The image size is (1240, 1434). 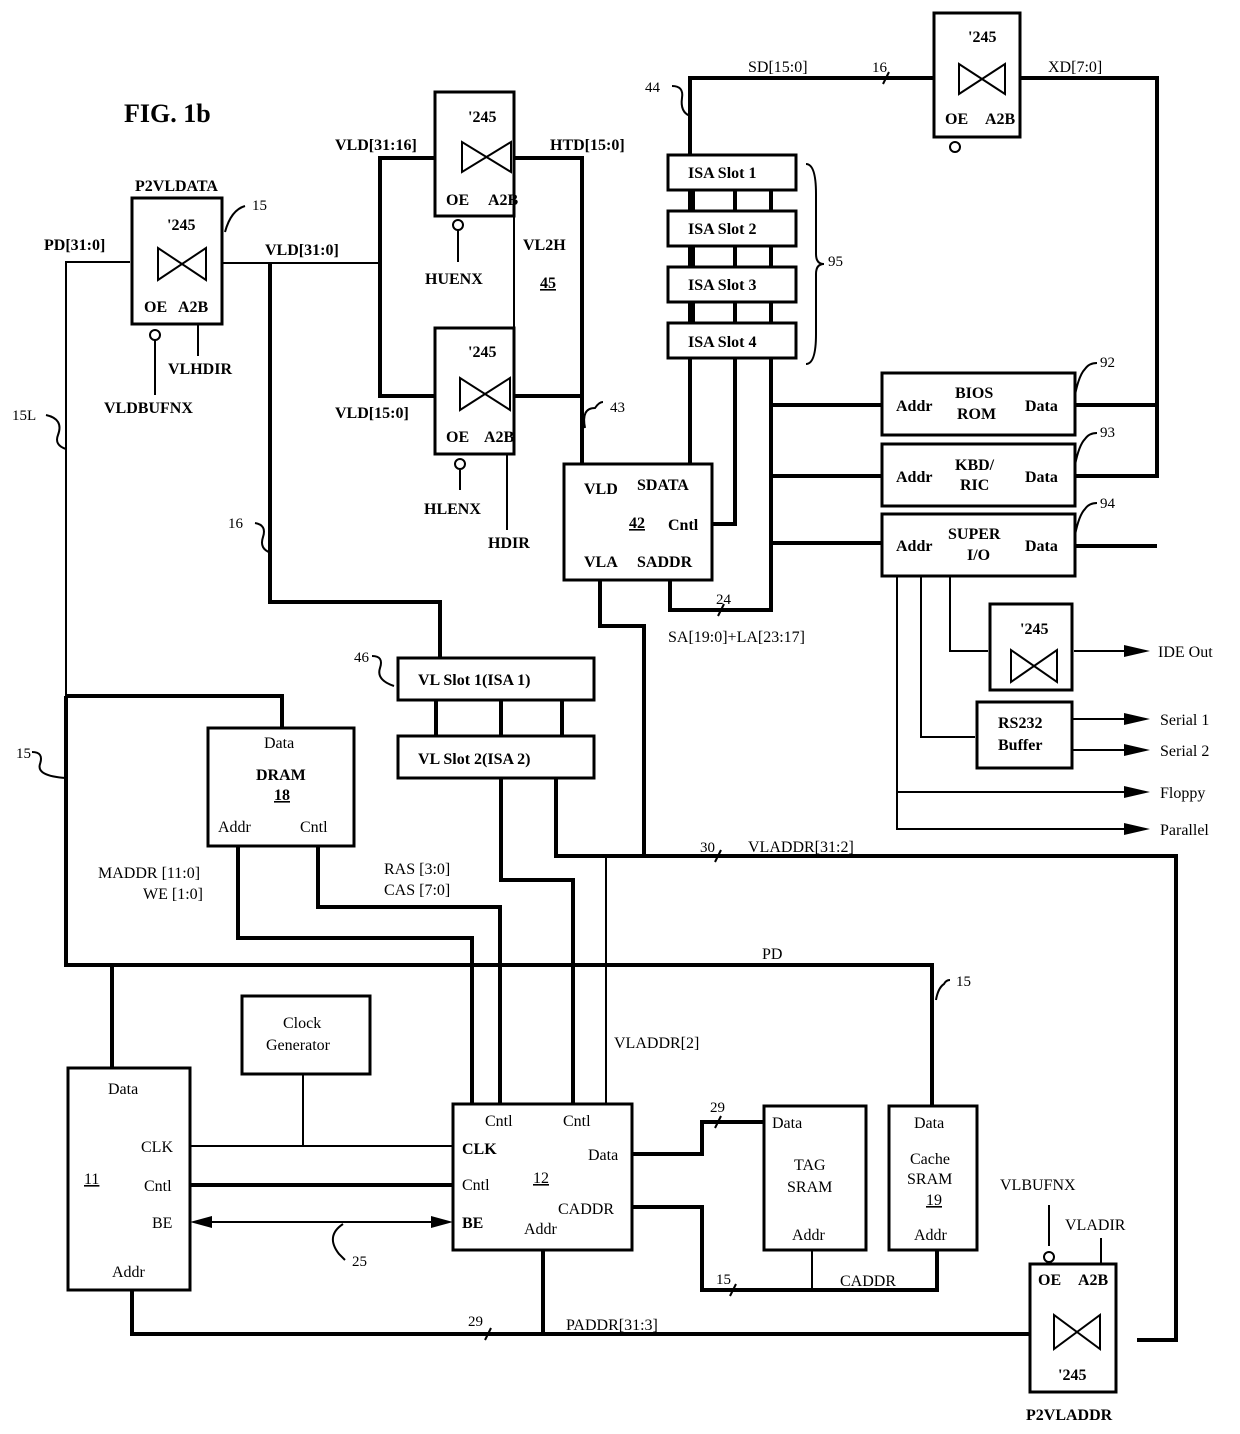 I want to click on buffer-name: P2VLADDR, so click(x=1069, y=1415).